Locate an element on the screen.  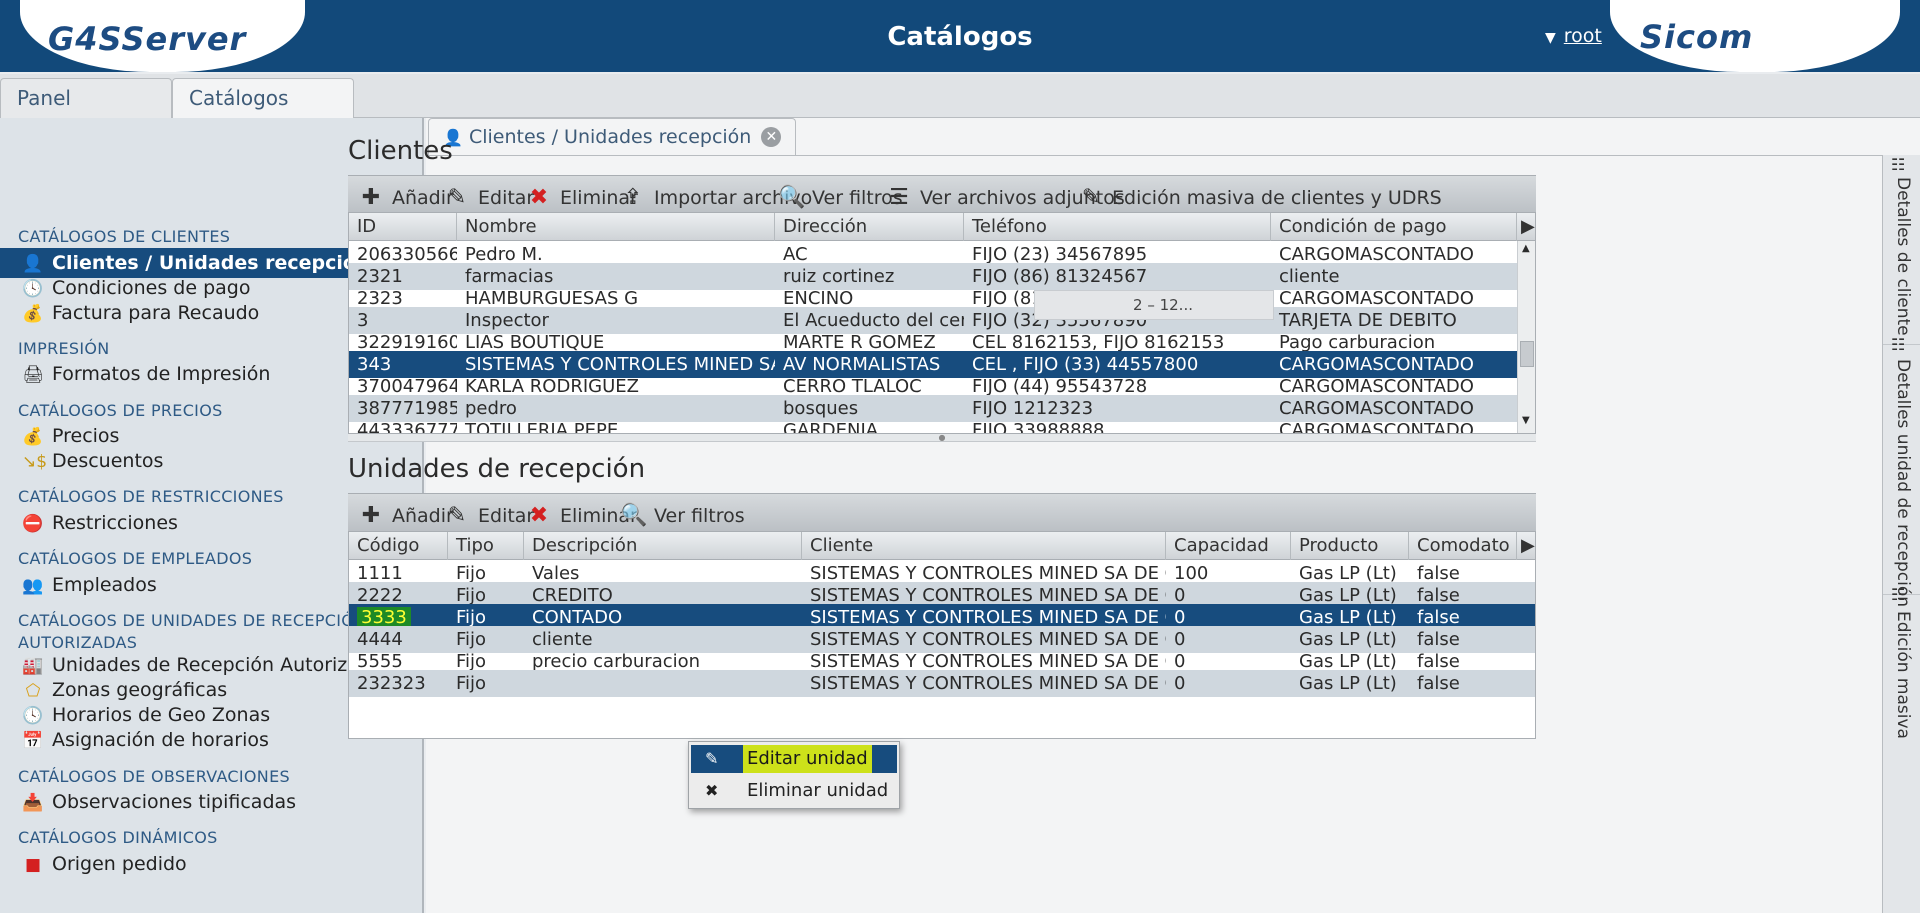
sidebar-item-label: Empleados is located at coordinates (104, 585).